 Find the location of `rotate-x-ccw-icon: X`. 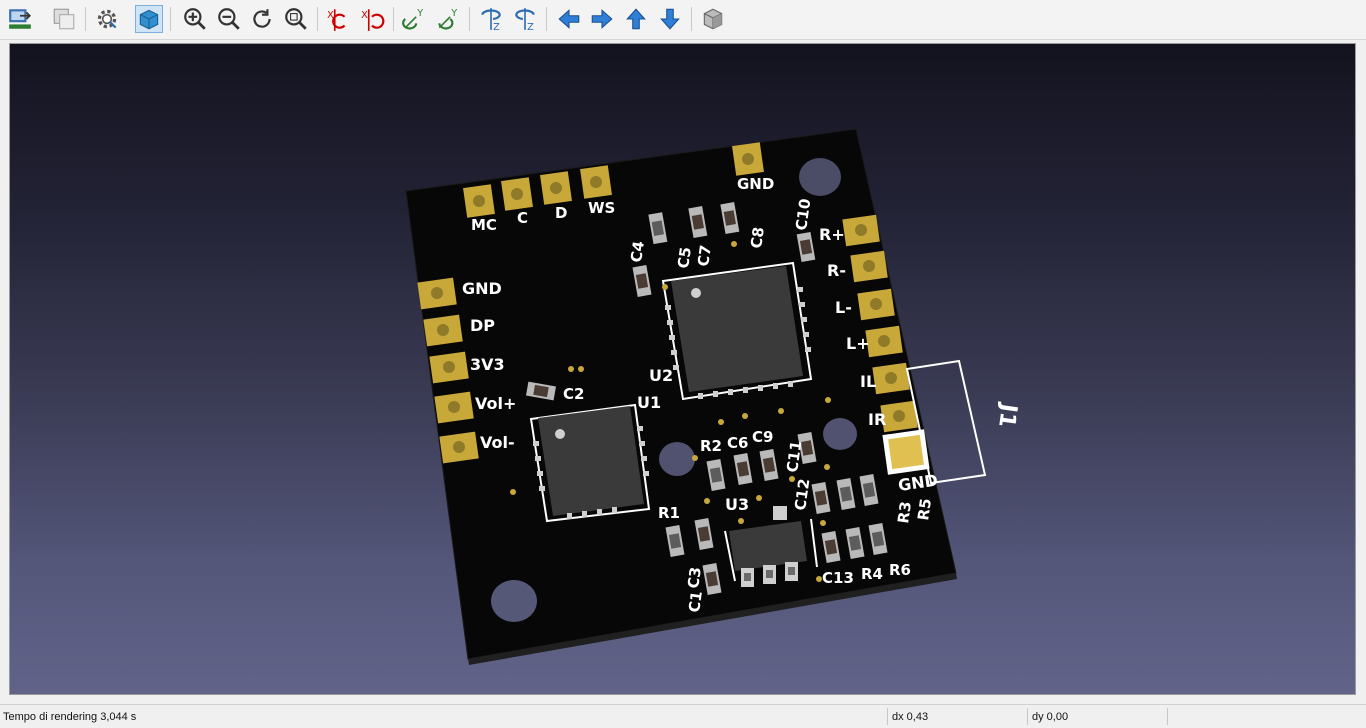

rotate-x-ccw-icon: X is located at coordinates (372, 19).